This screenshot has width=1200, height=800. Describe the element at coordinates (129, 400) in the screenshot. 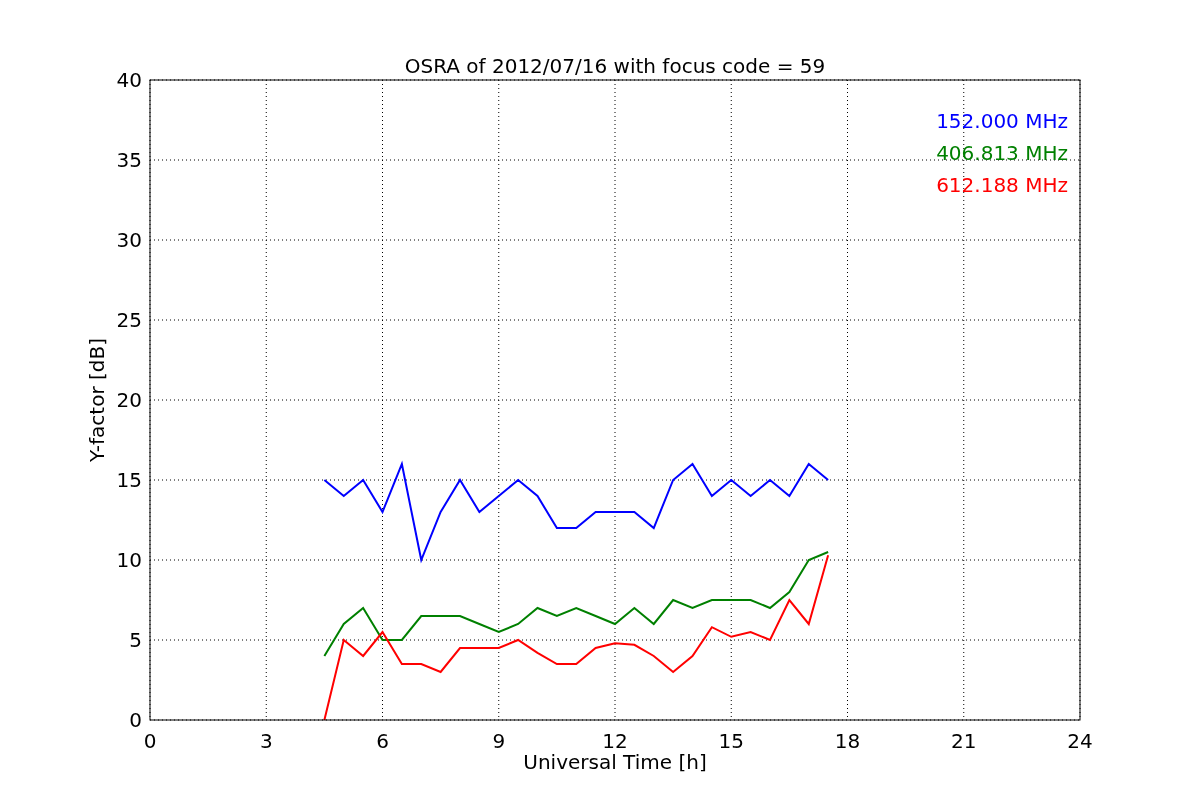

I see `tick-label: 20` at that location.